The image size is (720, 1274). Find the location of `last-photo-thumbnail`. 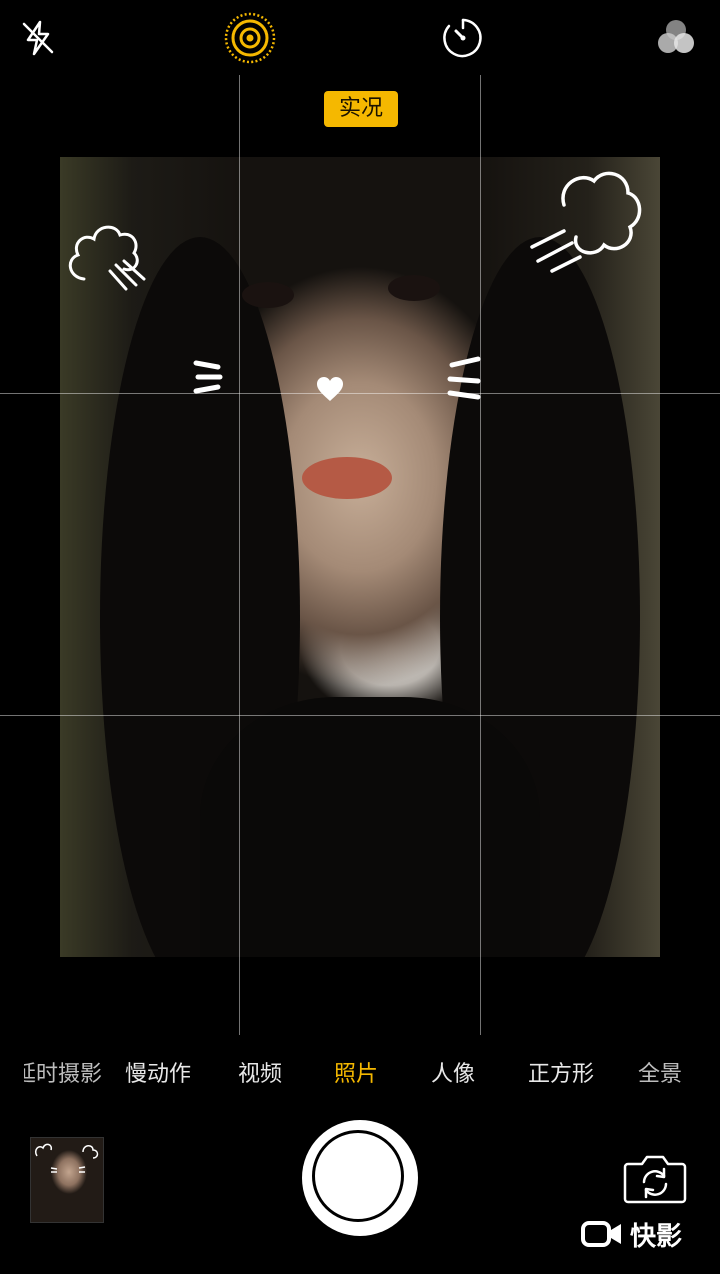

last-photo-thumbnail is located at coordinates (67, 1180).